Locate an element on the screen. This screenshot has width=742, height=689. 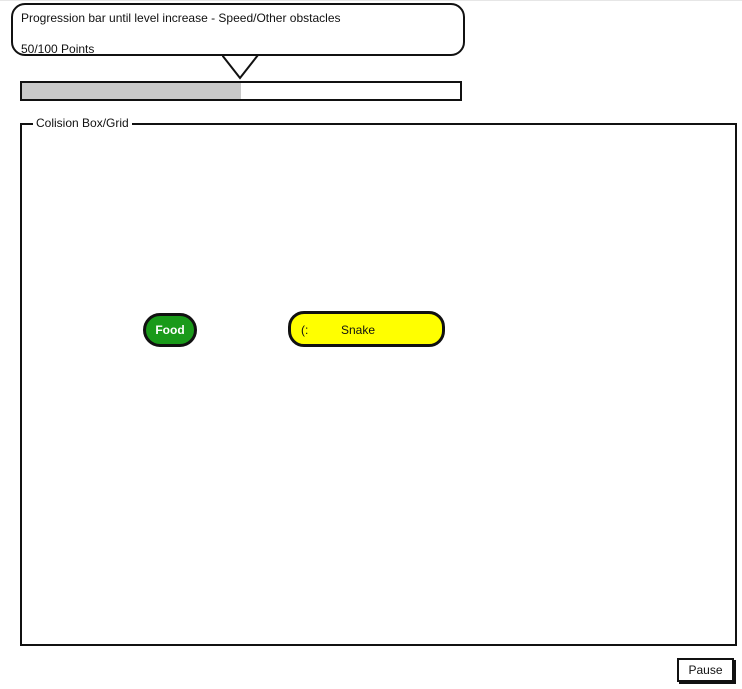
level-progress-fill is located at coordinates (131, 91).